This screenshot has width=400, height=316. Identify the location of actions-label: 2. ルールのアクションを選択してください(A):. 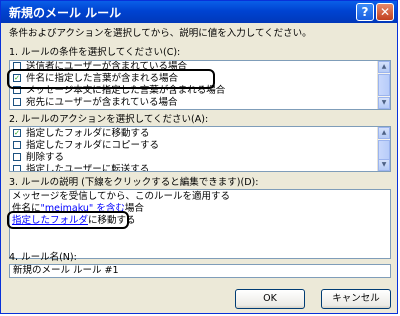
(109, 119).